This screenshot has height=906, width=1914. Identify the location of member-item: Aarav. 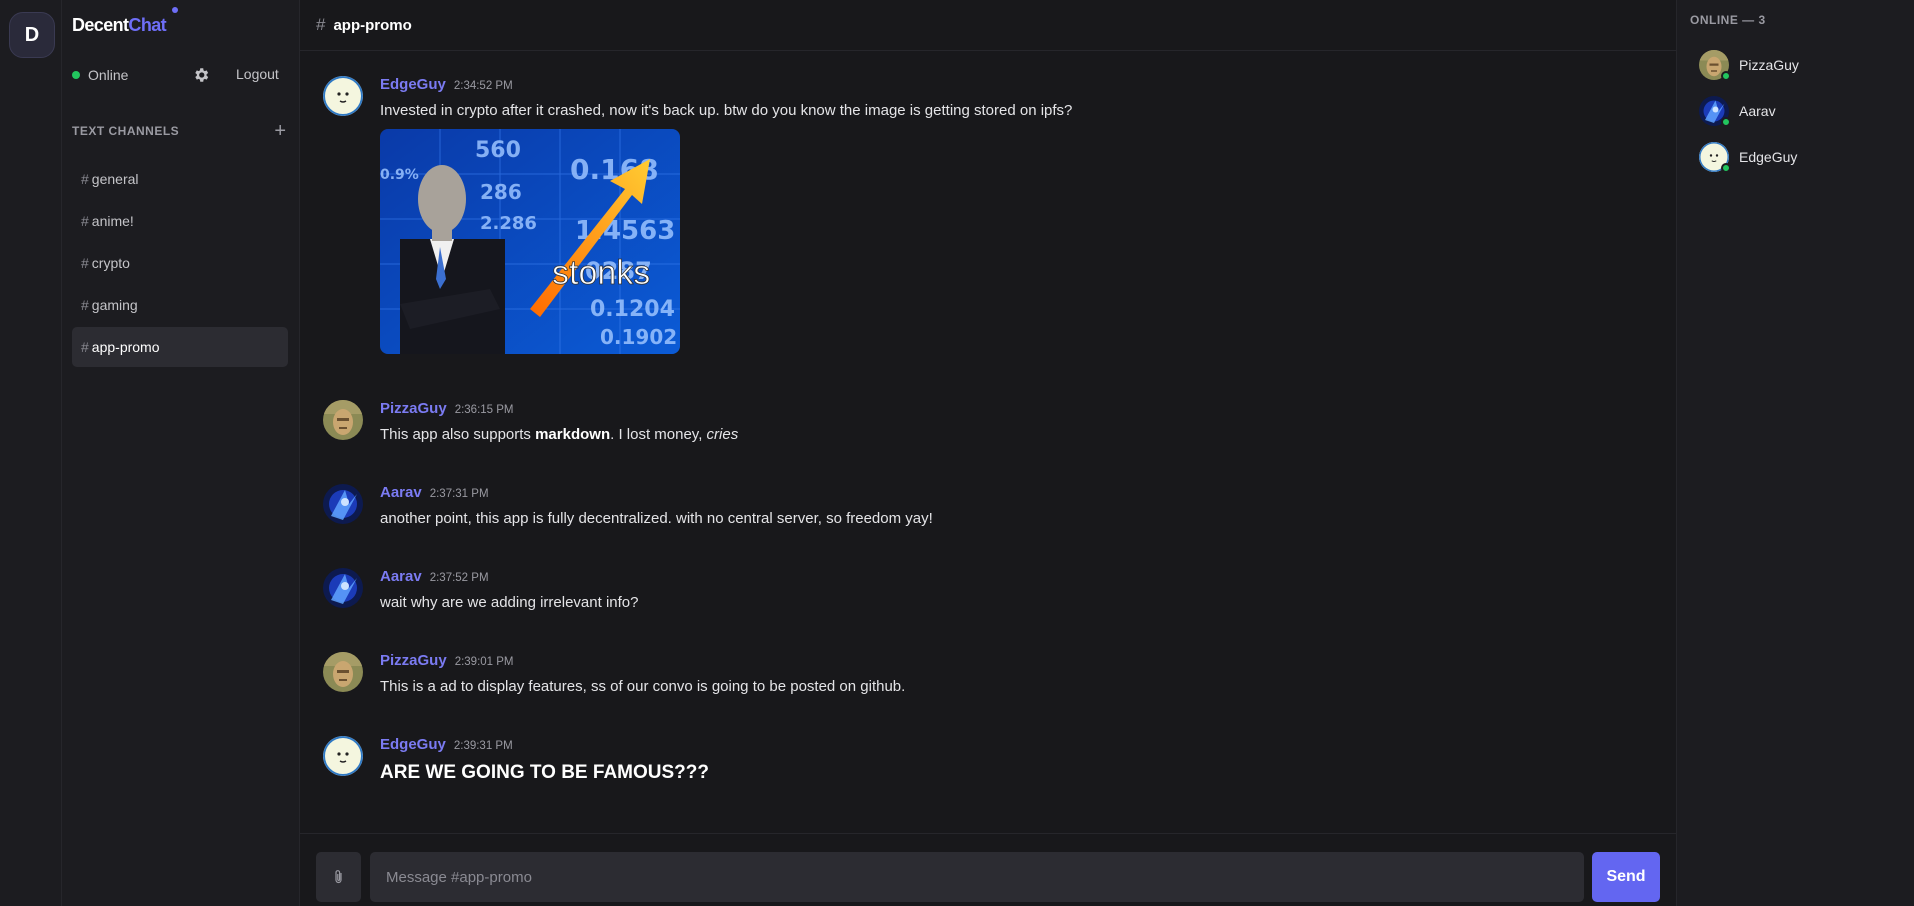
(1737, 111).